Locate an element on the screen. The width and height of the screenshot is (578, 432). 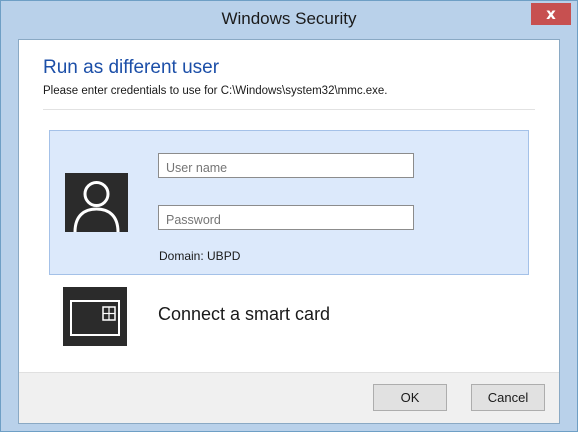
username-input is located at coordinates (286, 165).